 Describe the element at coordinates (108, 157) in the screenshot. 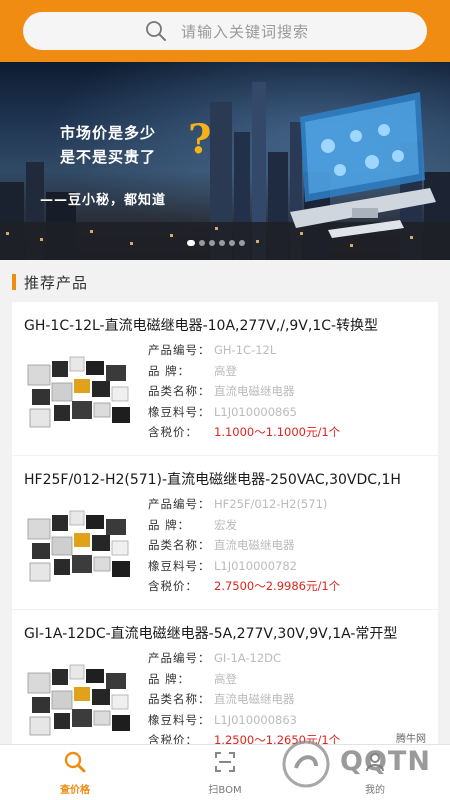

I see `banner-headline-2: 是不是买贵了` at that location.